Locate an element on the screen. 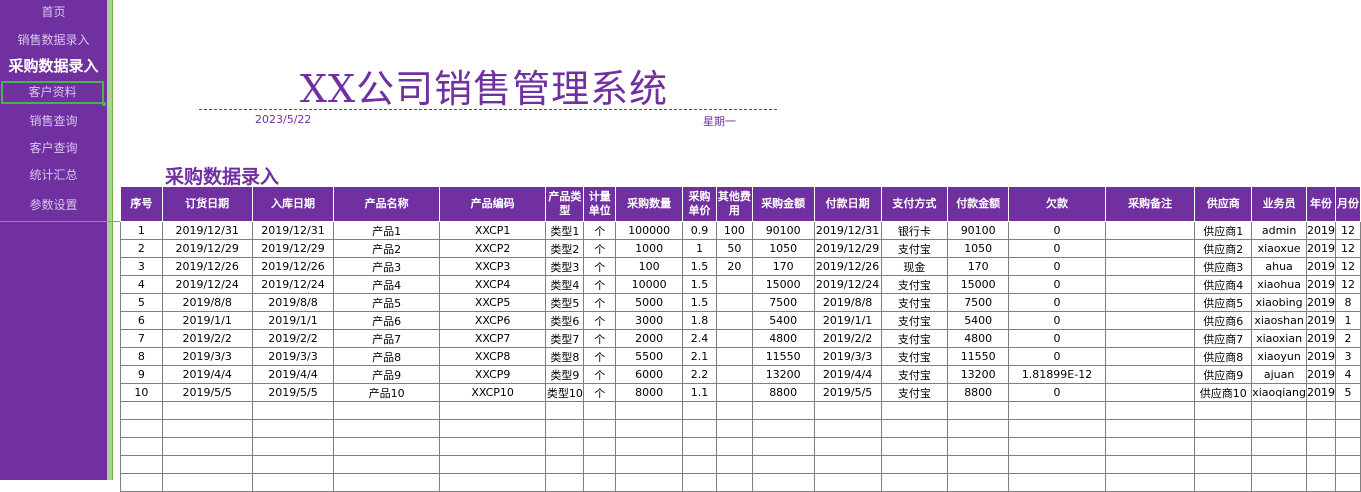 This screenshot has width=1361, height=492. column-header: 支付方式 is located at coordinates (914, 204).